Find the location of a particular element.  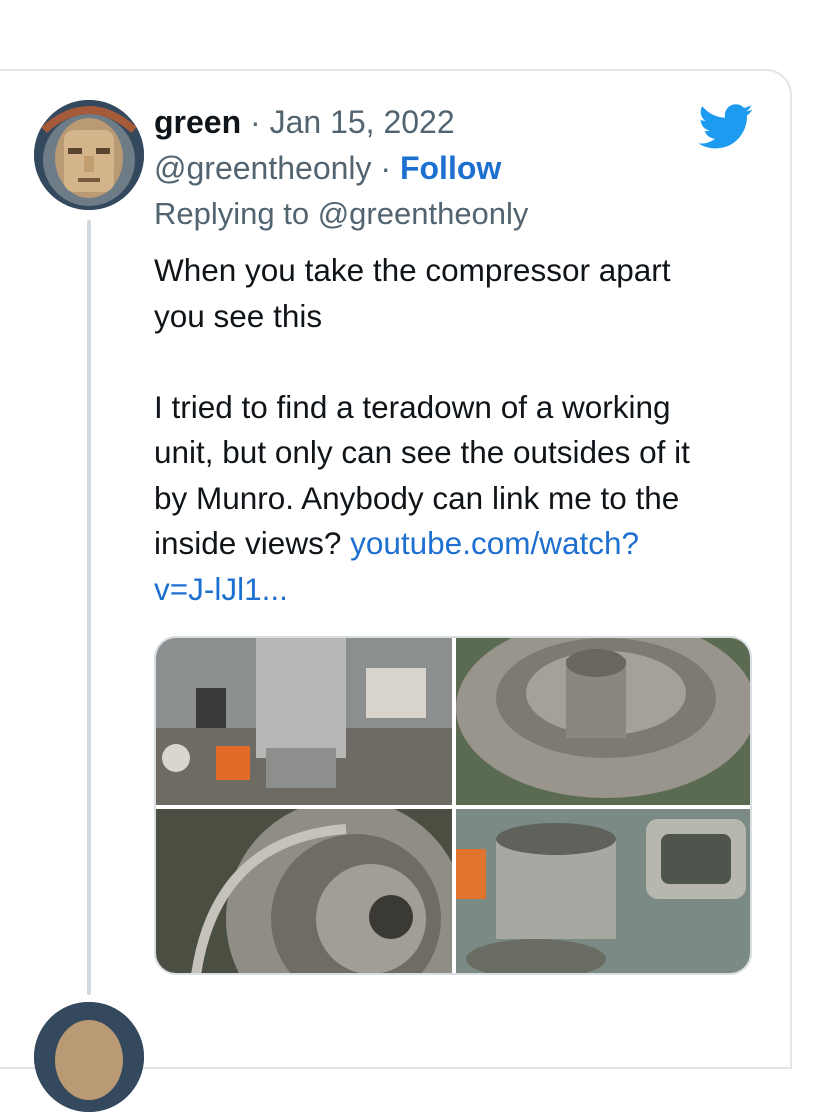

tweet-header: green · Jan 15, 2022 is located at coordinates (304, 122).